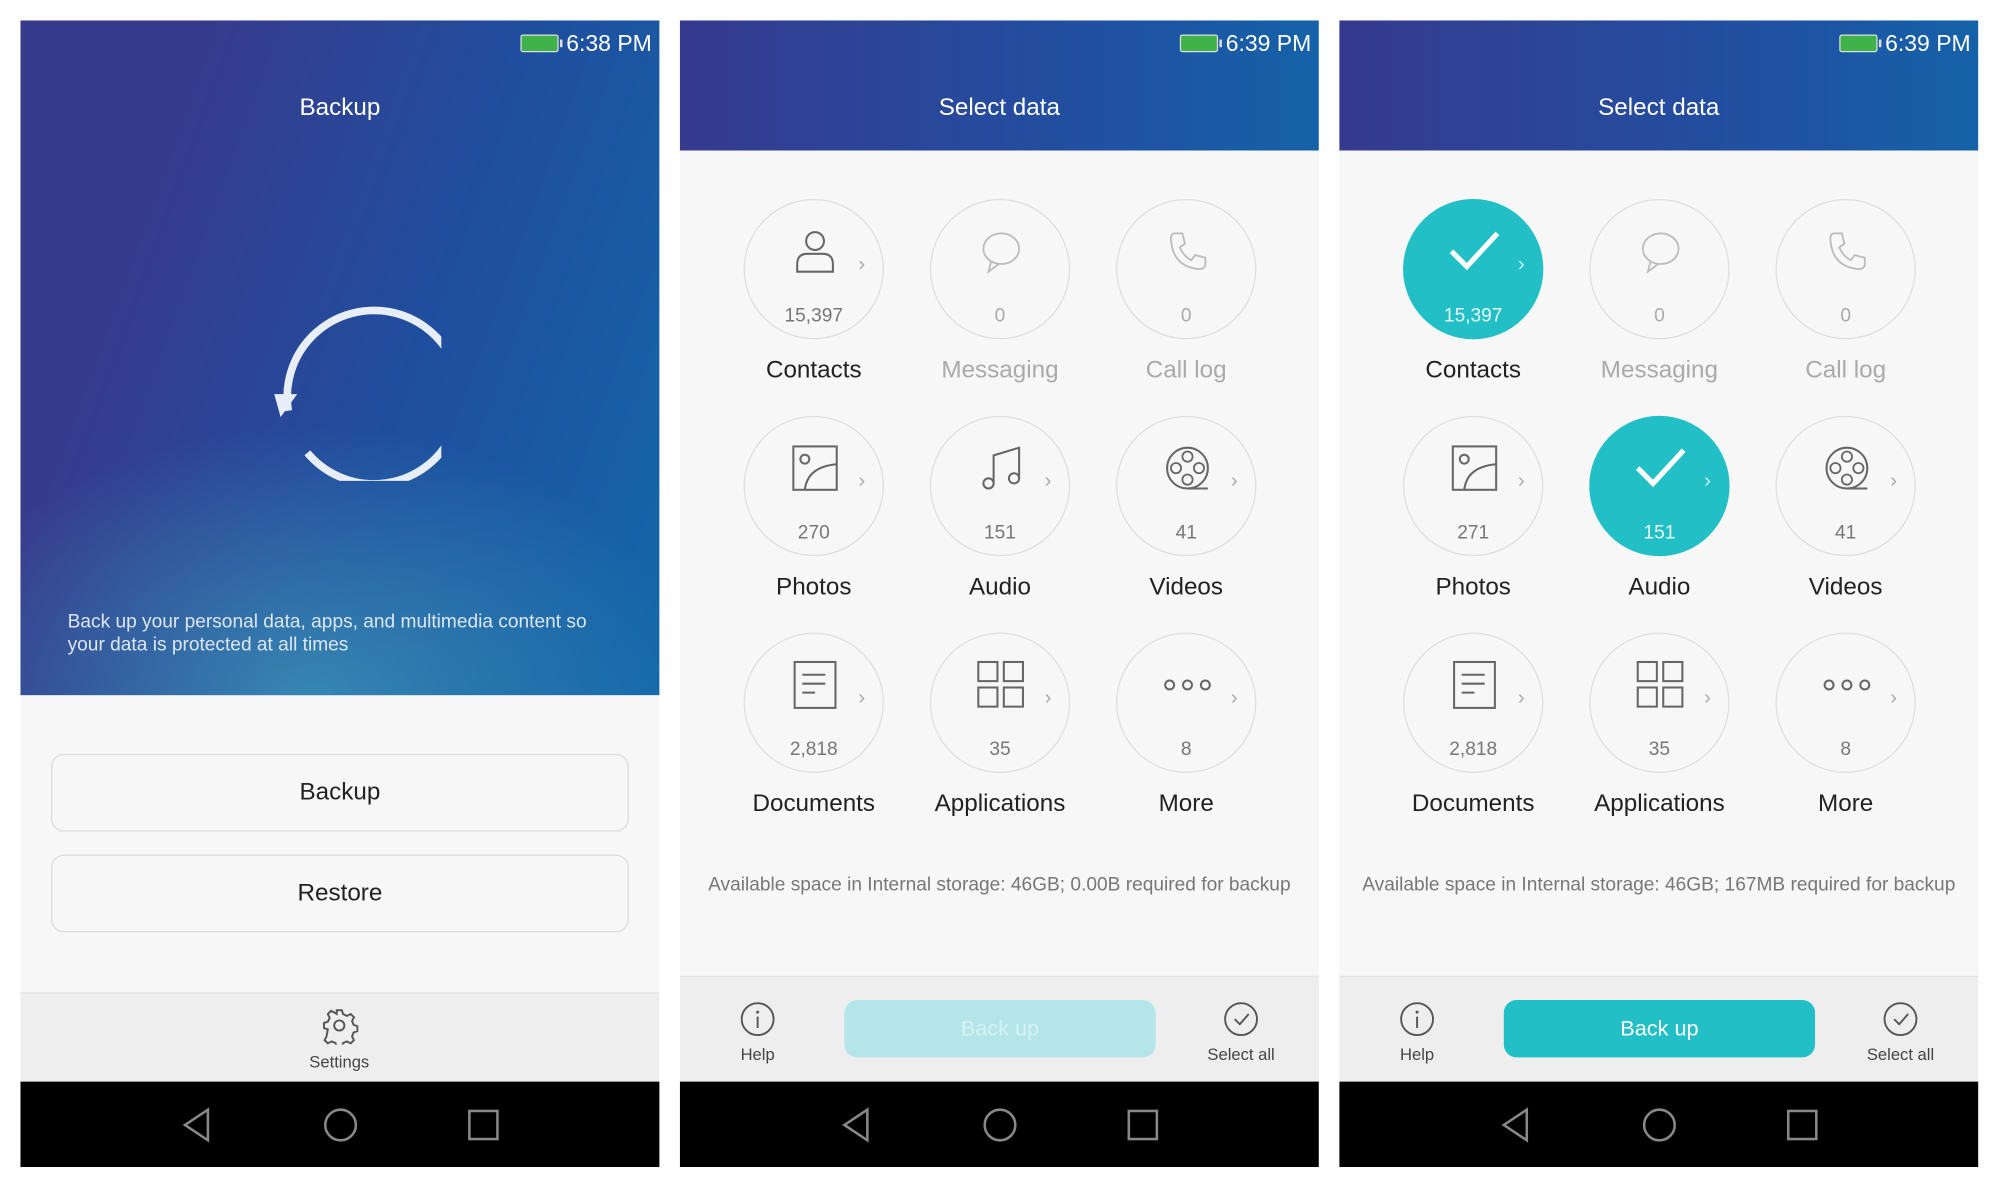 The image size is (2000, 1188). I want to click on apps-grid-icon, so click(1660, 684).